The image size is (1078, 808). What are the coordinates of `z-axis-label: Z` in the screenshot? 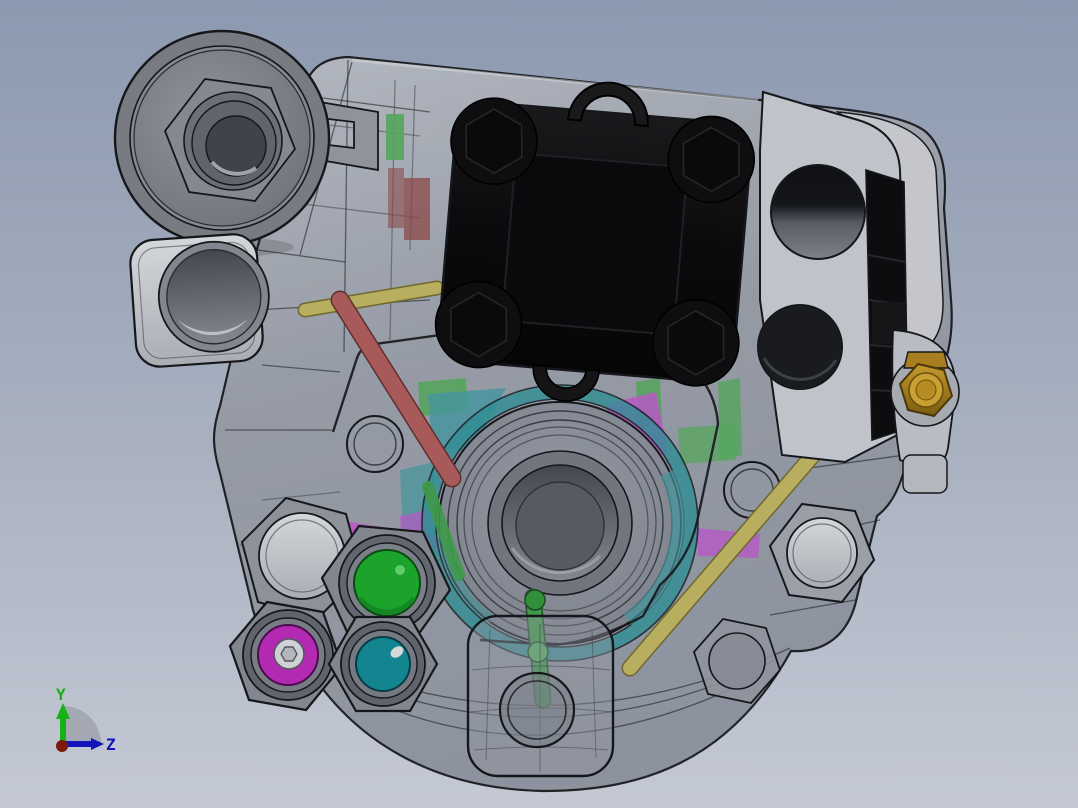 It's located at (111, 744).